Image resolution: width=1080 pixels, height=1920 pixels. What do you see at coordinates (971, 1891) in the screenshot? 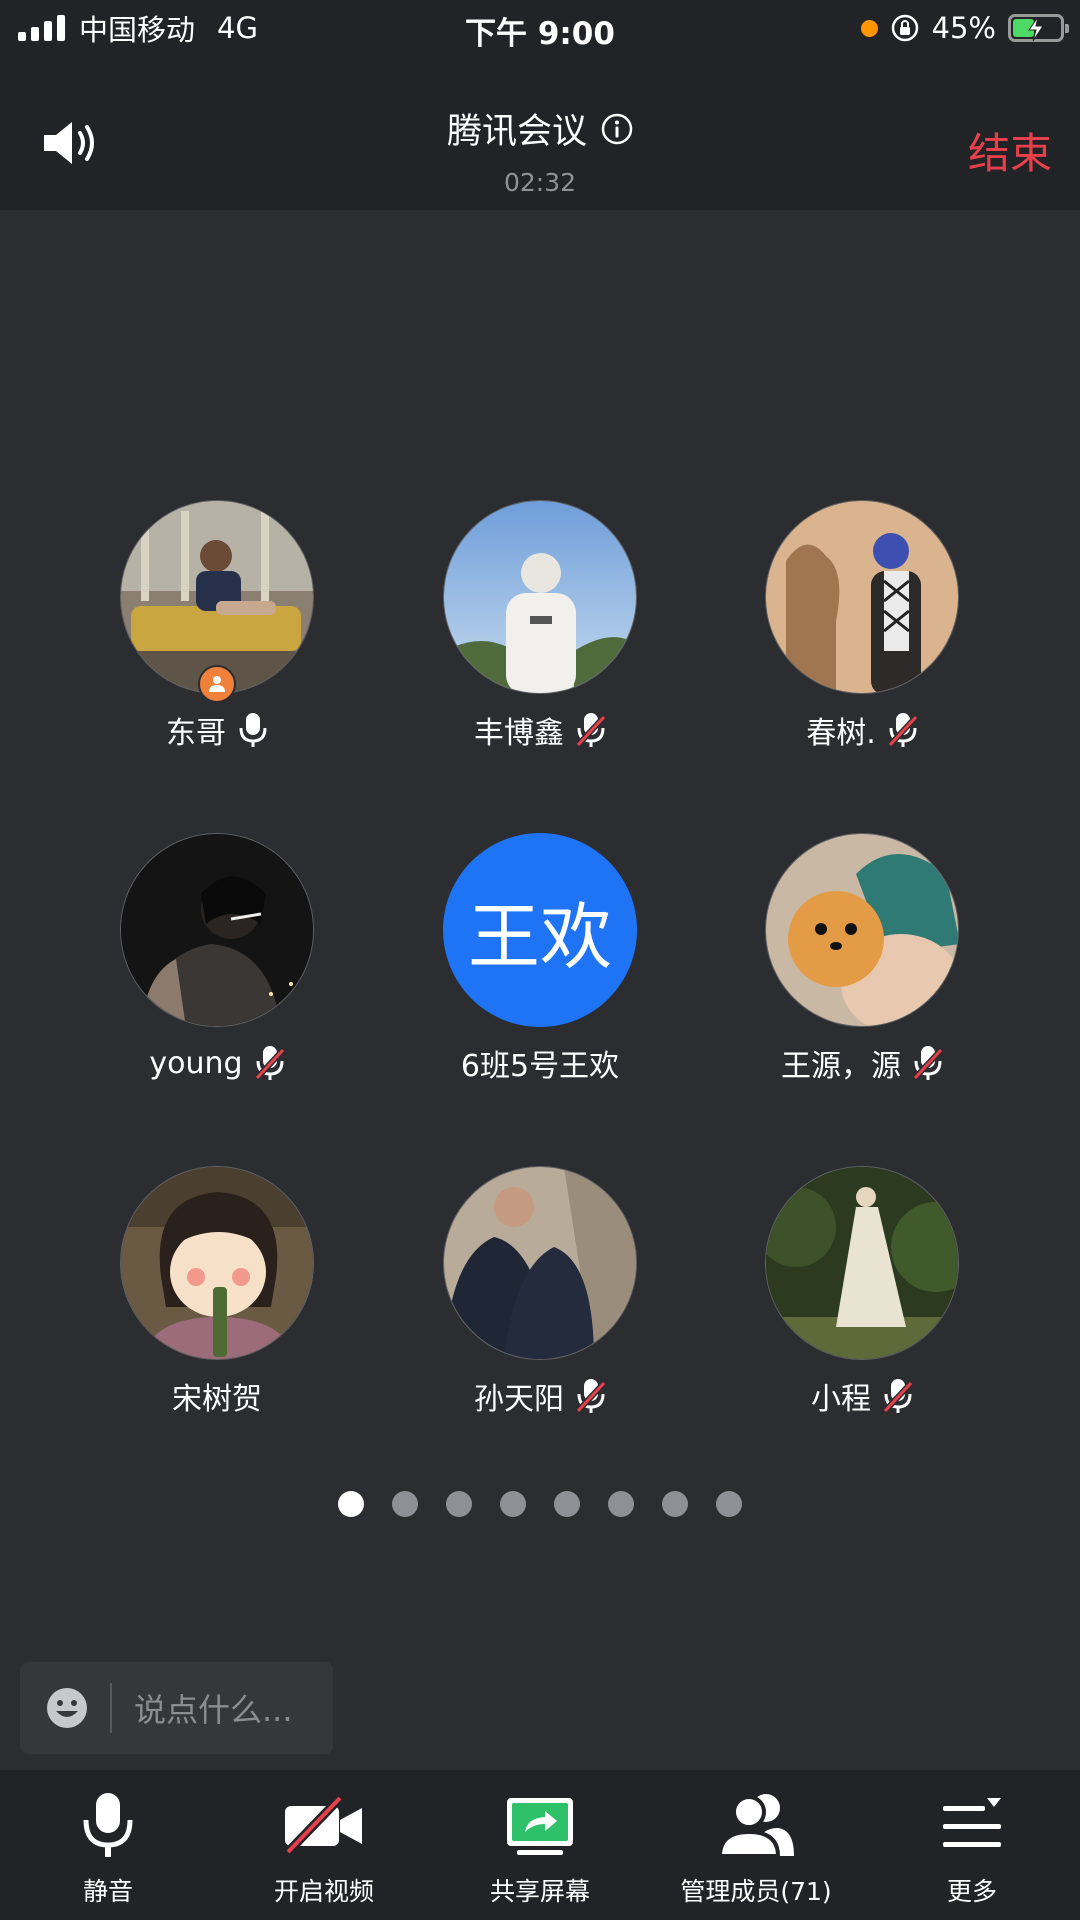
I see `more-label: 更多` at bounding box center [971, 1891].